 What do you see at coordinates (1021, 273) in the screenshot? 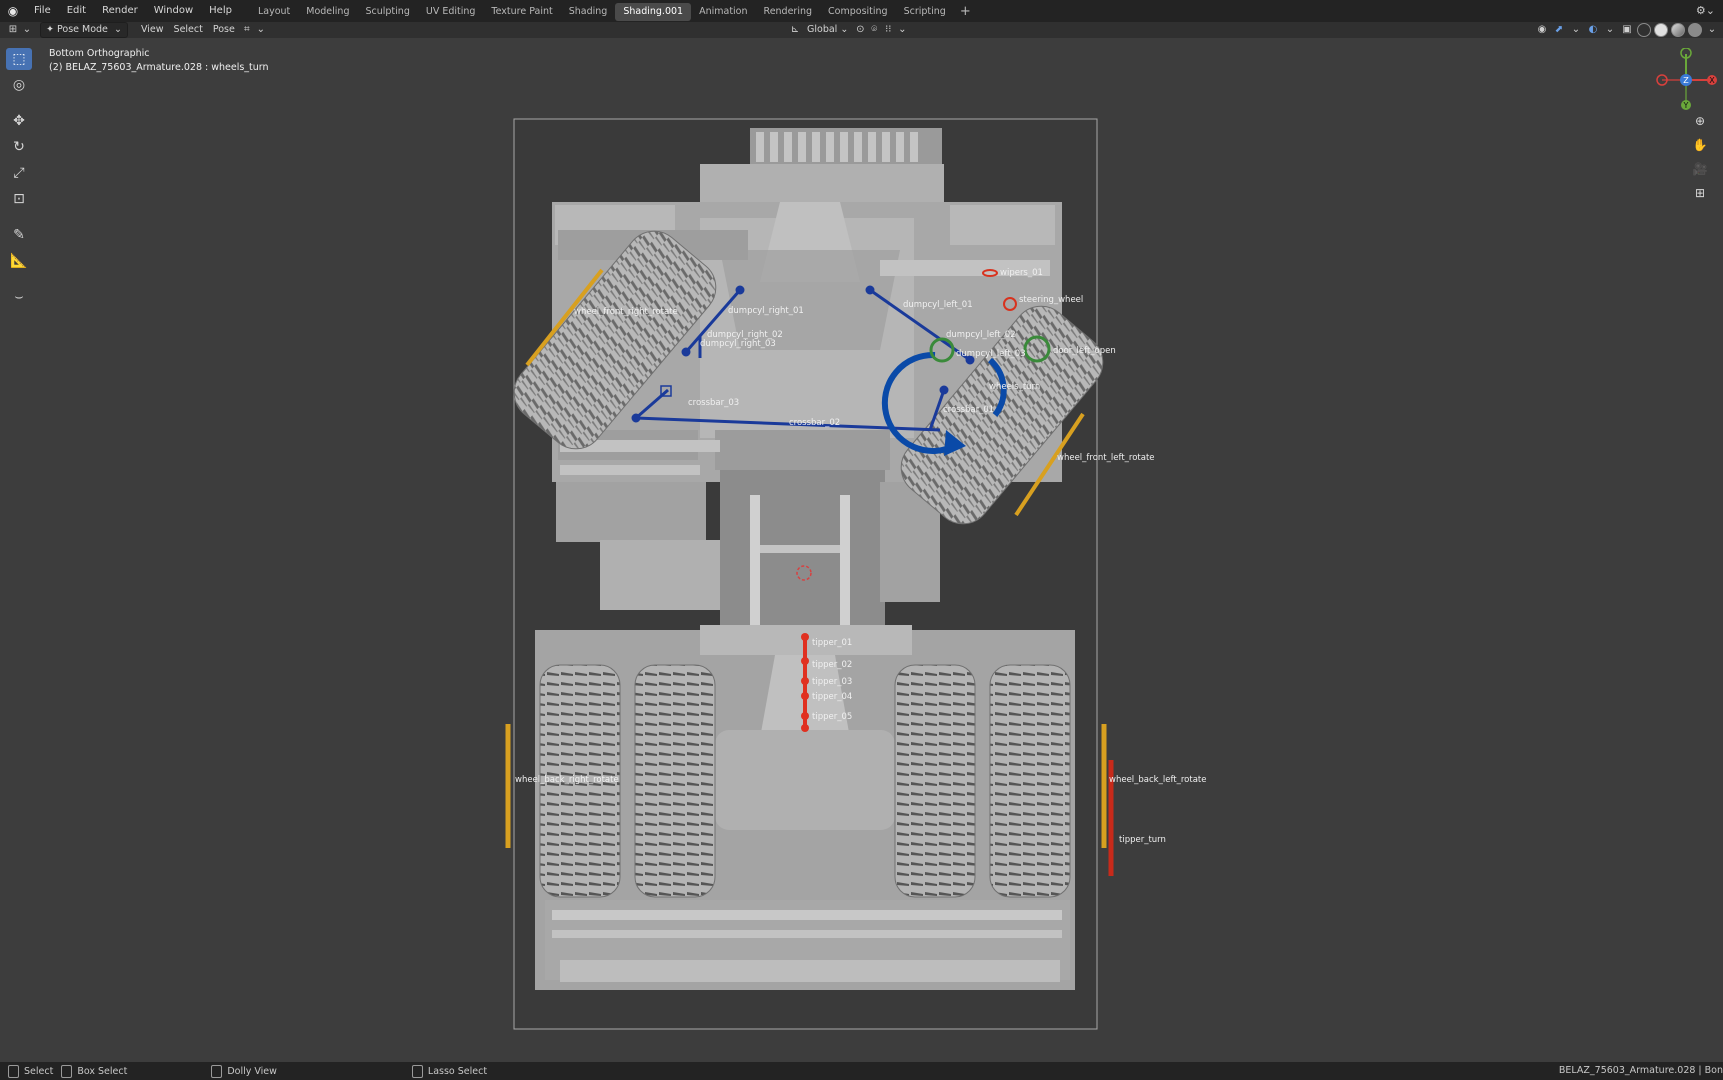
I see `label-wipers-01: wipers_01` at bounding box center [1021, 273].